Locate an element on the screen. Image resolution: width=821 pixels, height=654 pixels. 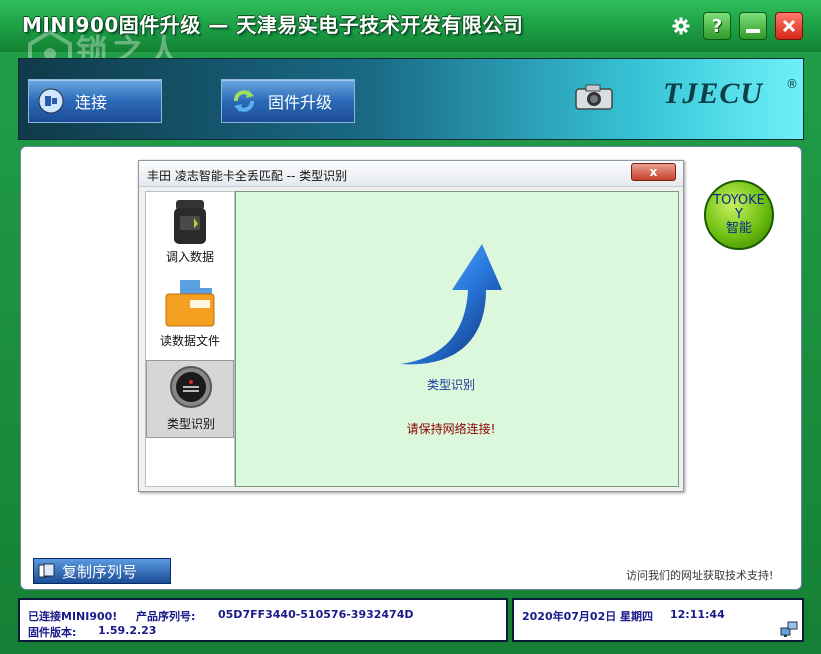
connect-button: 连接 is located at coordinates (95, 101).